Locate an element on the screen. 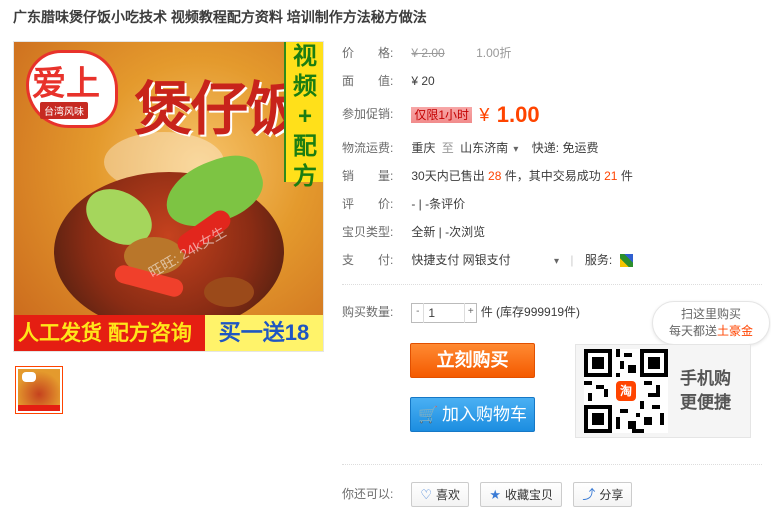  meat-piece is located at coordinates (229, 292).